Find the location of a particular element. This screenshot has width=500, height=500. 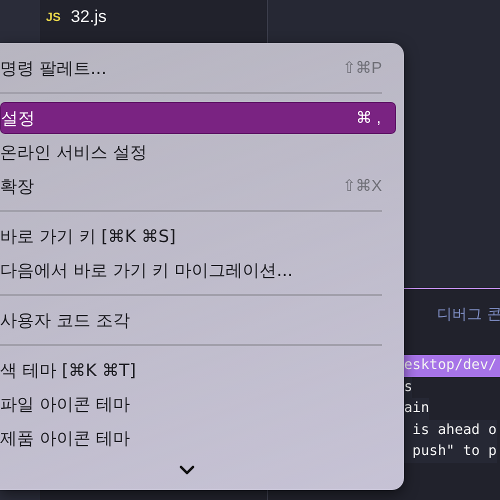

chevron-down-icon is located at coordinates (187, 470).